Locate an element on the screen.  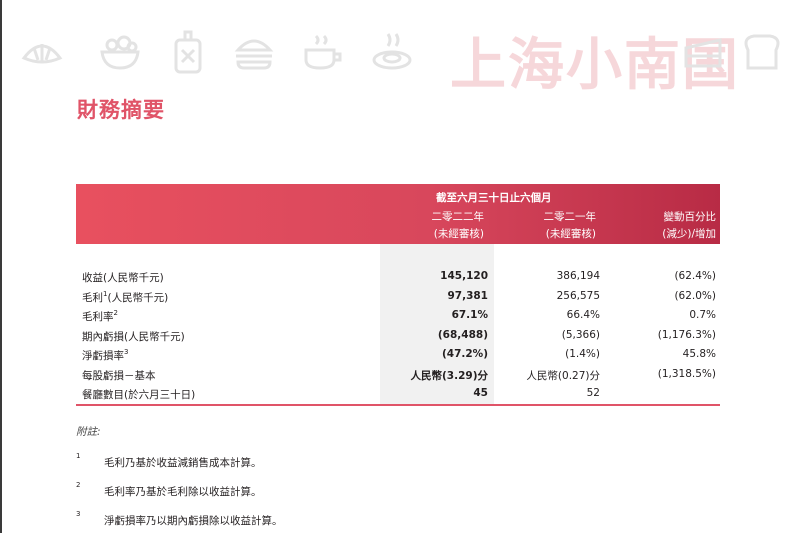
decorative-banner: 上海小南国 is located at coordinates (402, 58).